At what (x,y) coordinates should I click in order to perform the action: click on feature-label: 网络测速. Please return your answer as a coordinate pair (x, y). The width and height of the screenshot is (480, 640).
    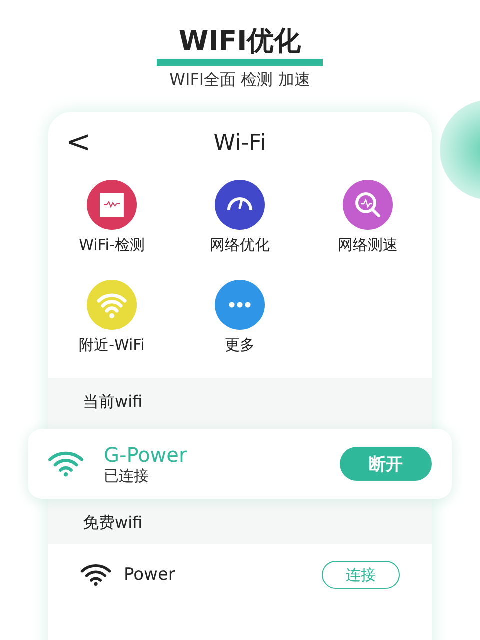
    Looking at the image, I should click on (368, 245).